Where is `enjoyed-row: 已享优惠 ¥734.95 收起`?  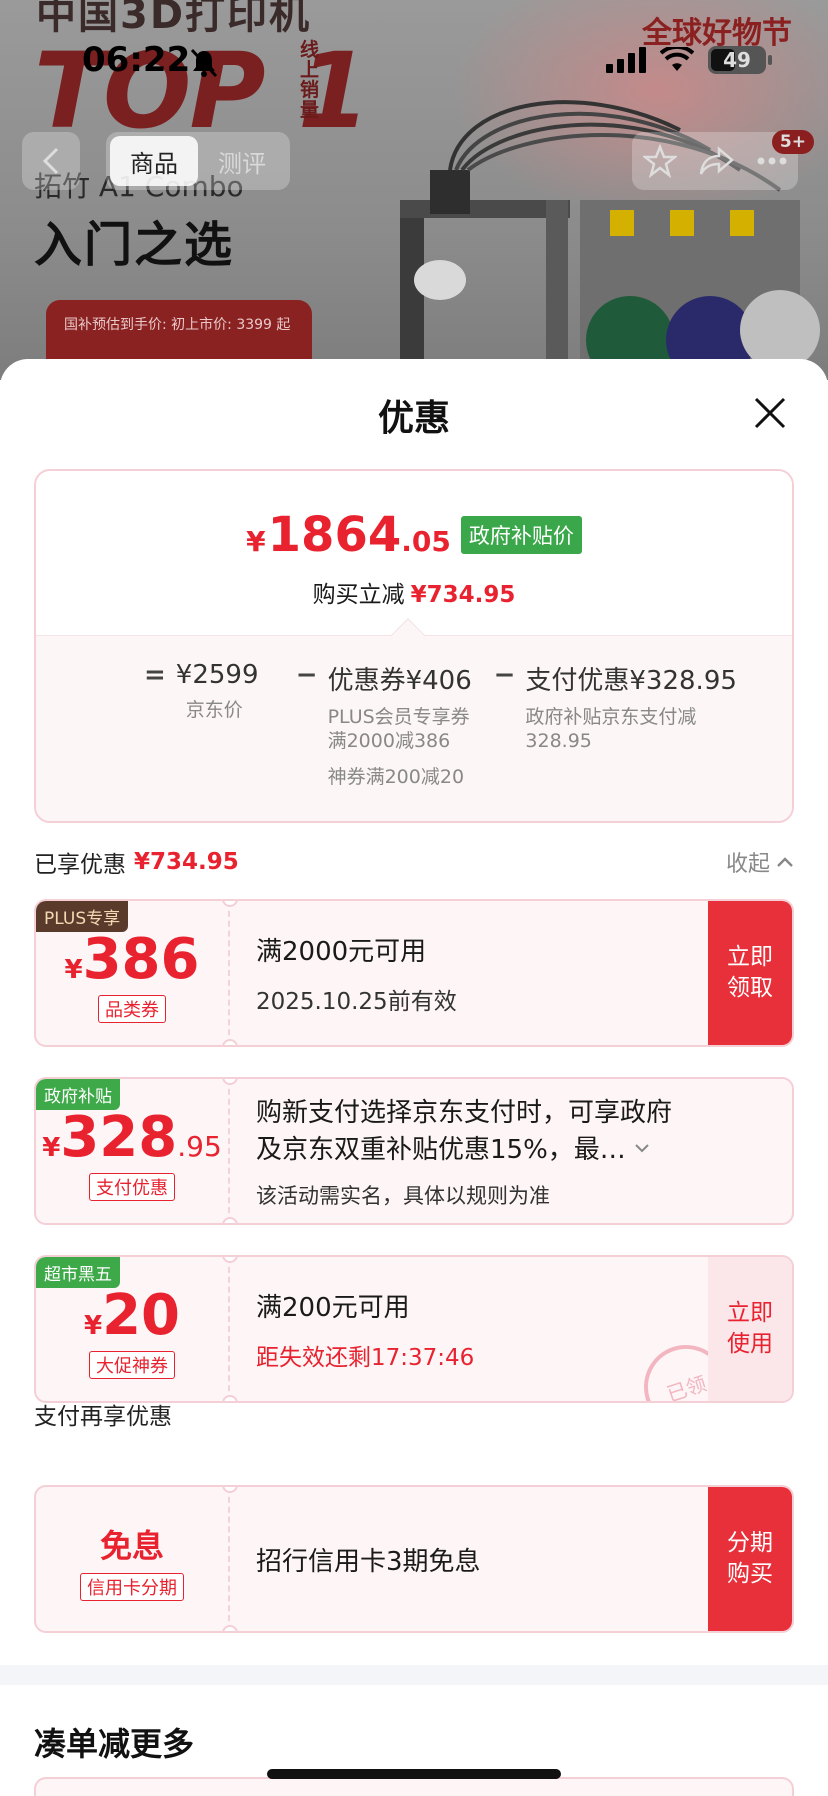 enjoyed-row: 已享优惠 ¥734.95 收起 is located at coordinates (414, 862).